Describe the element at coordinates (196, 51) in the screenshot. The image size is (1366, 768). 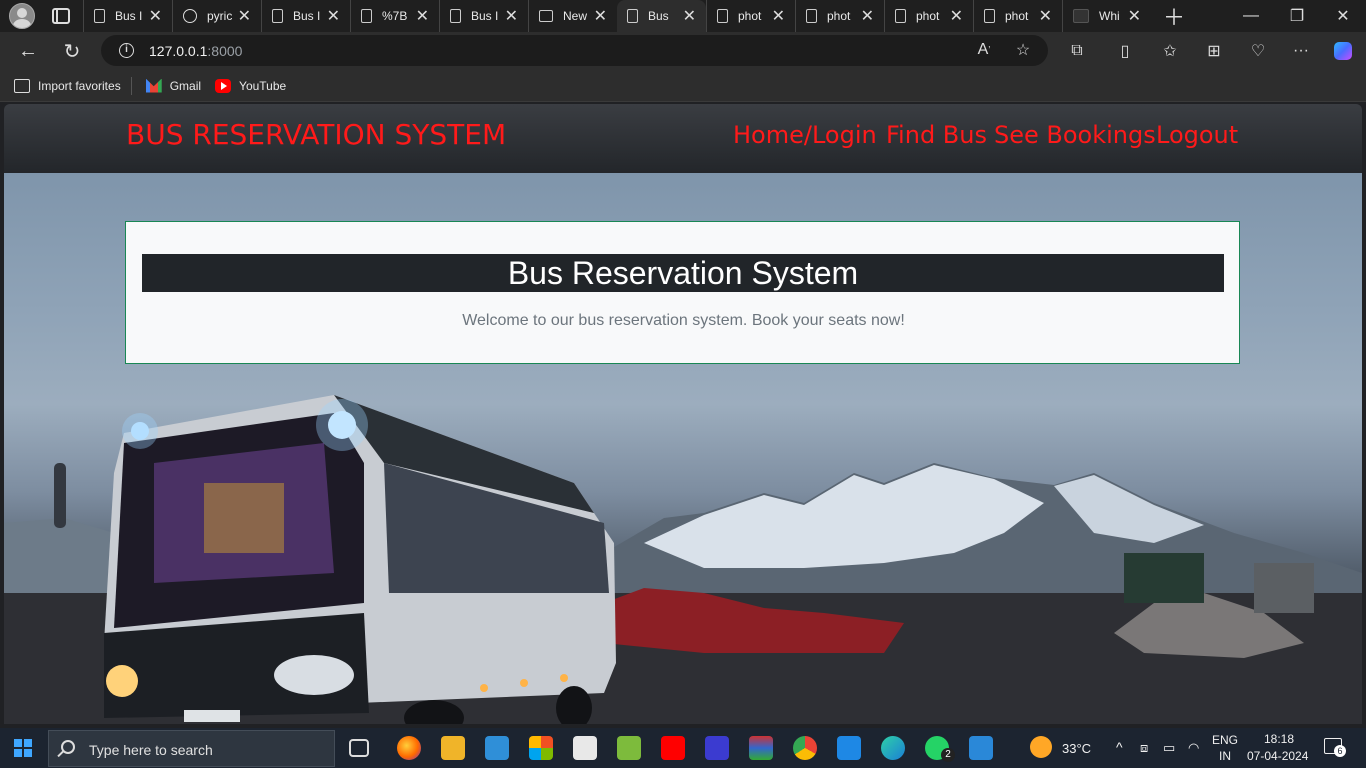
I see `address-url: 127.0.0.1:8000` at that location.